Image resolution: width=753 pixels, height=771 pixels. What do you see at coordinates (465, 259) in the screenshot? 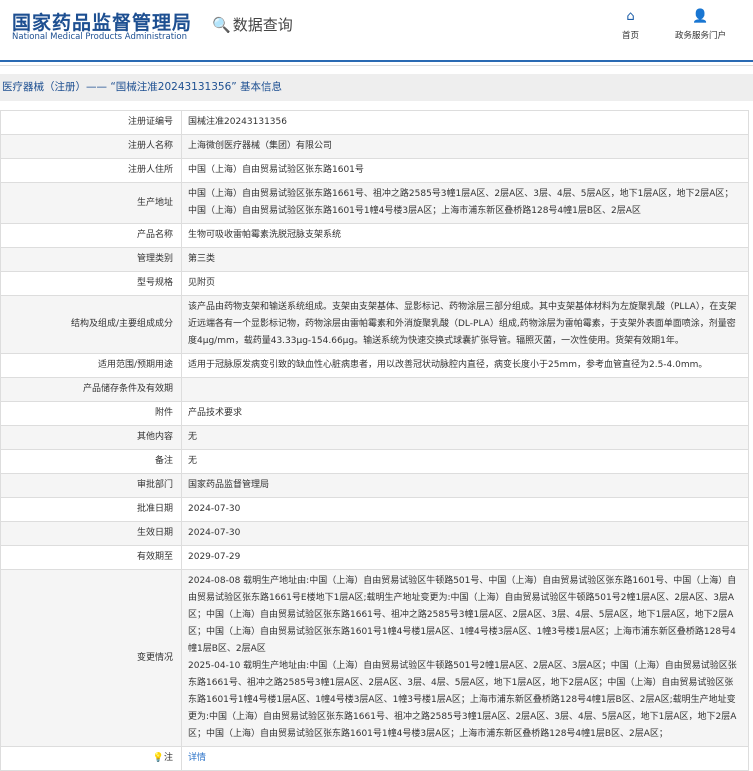
I see `row-value: 第三类` at bounding box center [465, 259].